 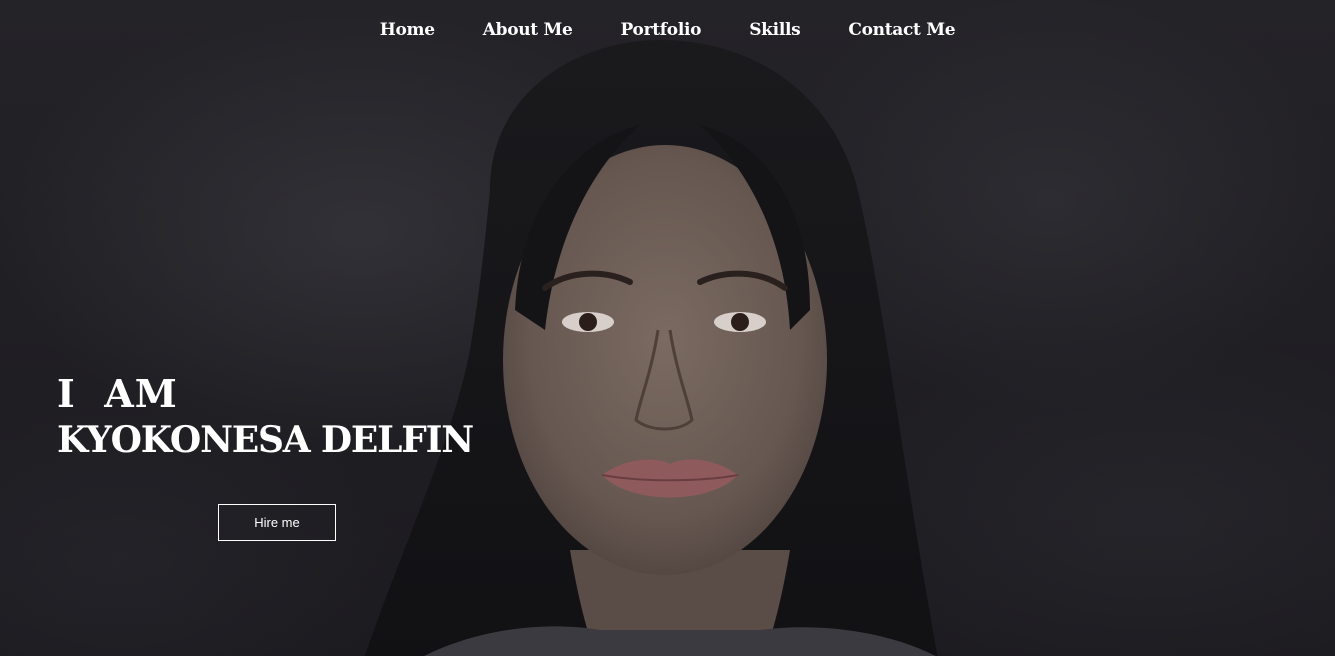 I want to click on nav-home-link: Home, so click(x=407, y=30).